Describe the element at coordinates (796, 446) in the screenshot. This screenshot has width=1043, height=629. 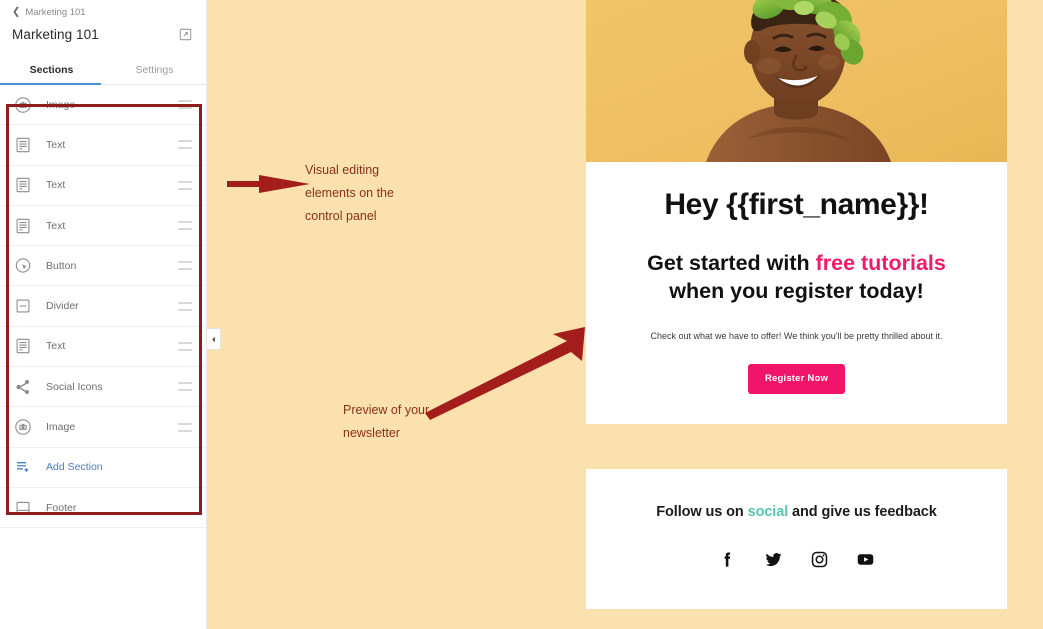
I see `card-spacer` at that location.